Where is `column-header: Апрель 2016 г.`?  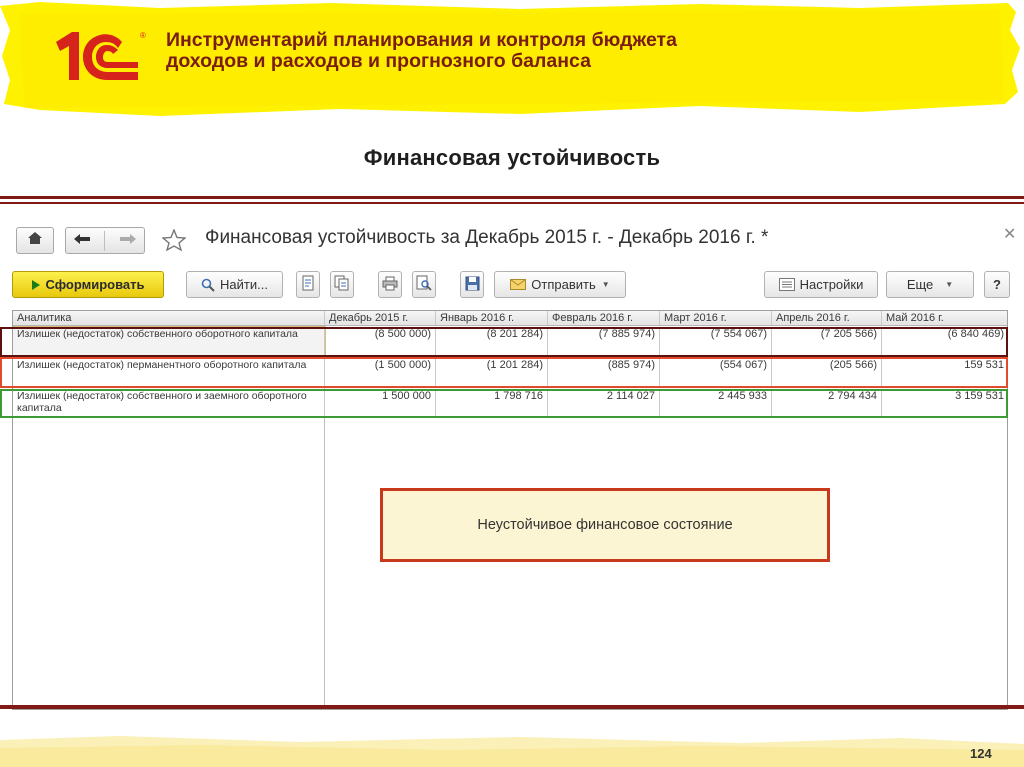
column-header: Апрель 2016 г. is located at coordinates (827, 318).